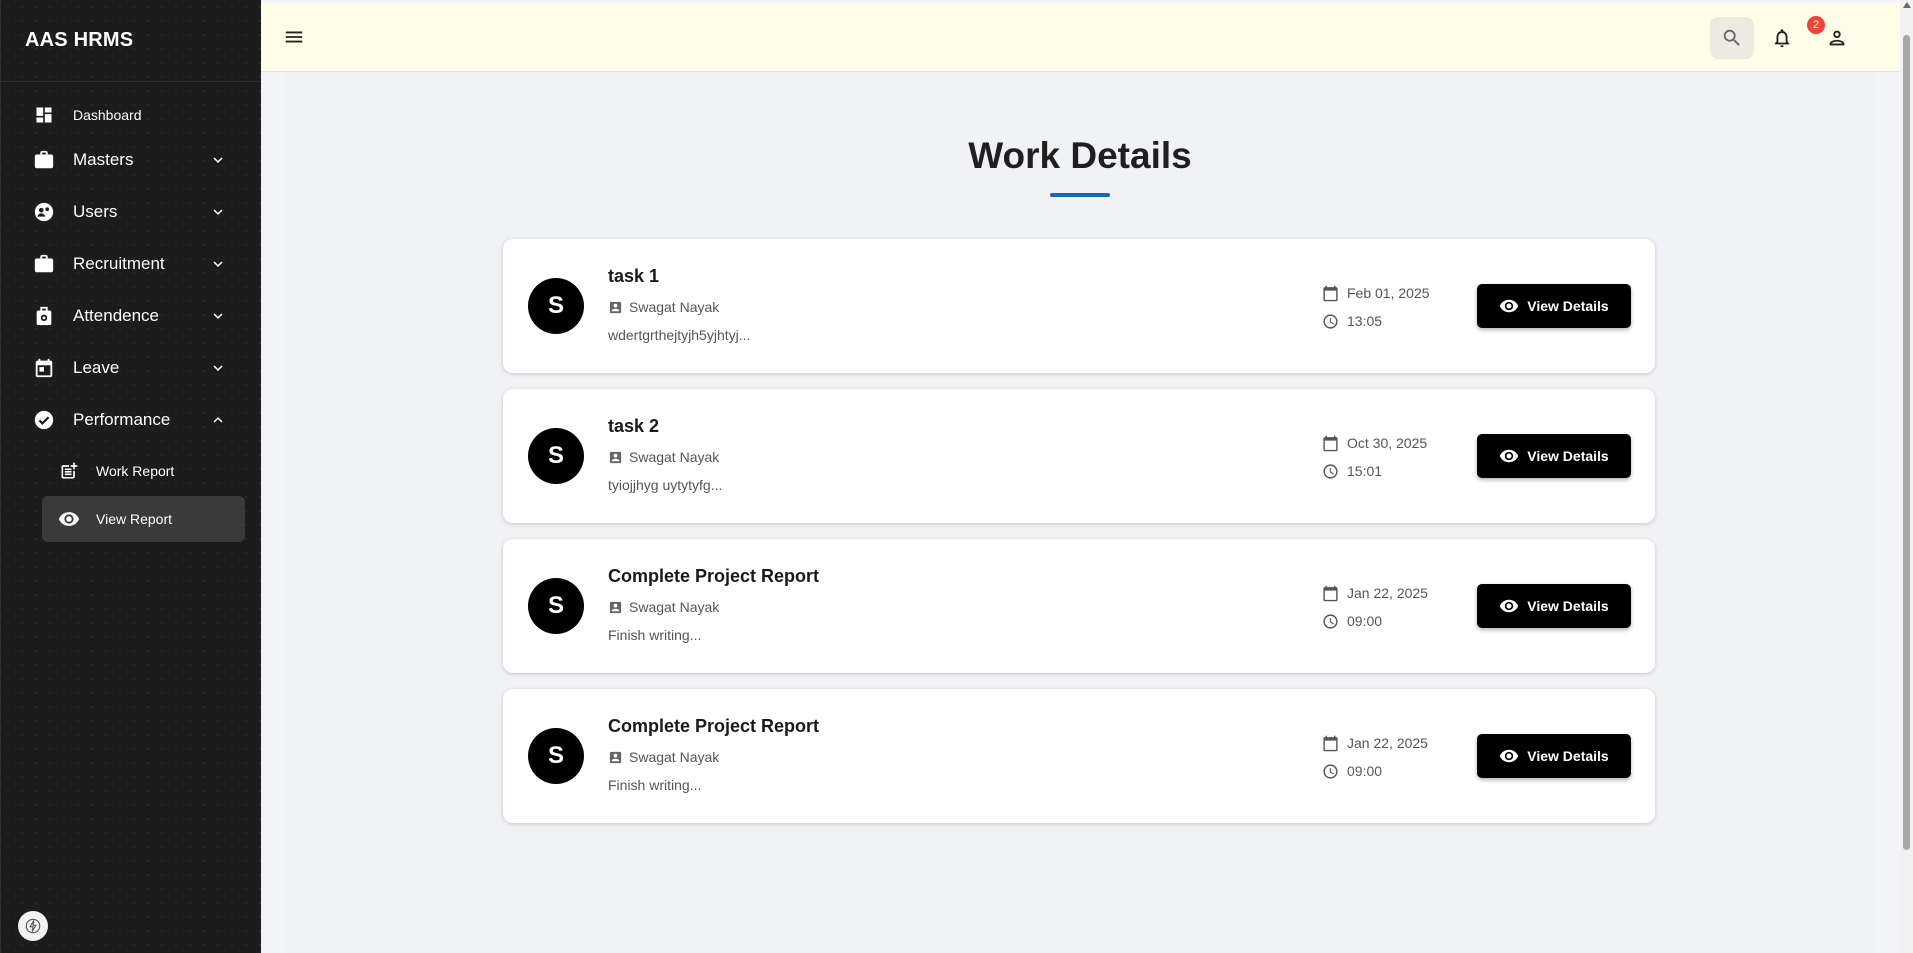 This screenshot has height=953, width=1913. I want to click on brand-title: AAS HRMS, so click(131, 41).